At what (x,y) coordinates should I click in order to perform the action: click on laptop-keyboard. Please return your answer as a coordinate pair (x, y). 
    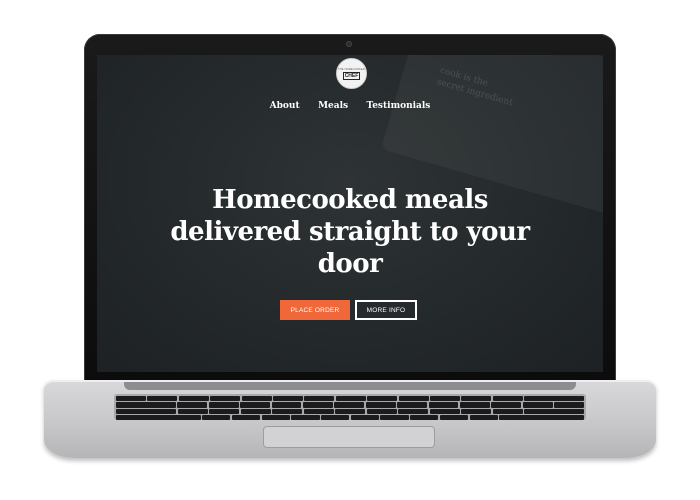
    Looking at the image, I should click on (350, 407).